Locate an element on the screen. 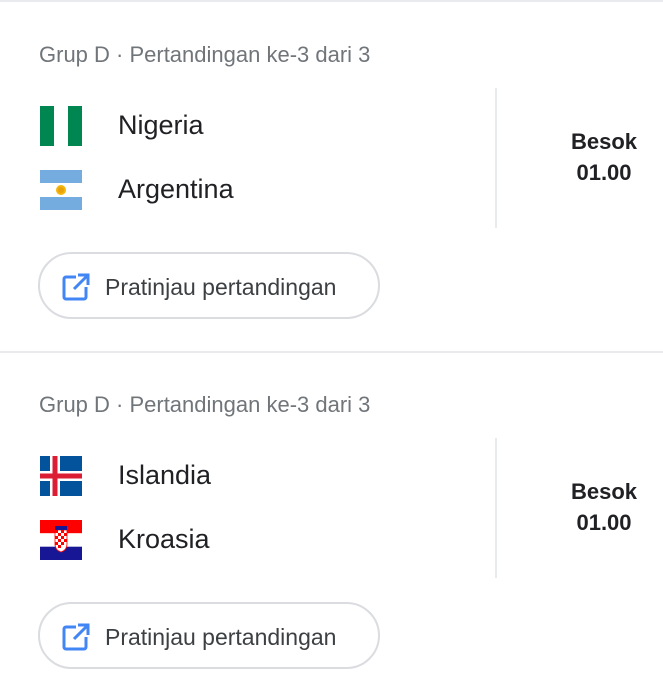 This screenshot has width=663, height=695. team-row-iceland: Islandia is located at coordinates (125, 476).